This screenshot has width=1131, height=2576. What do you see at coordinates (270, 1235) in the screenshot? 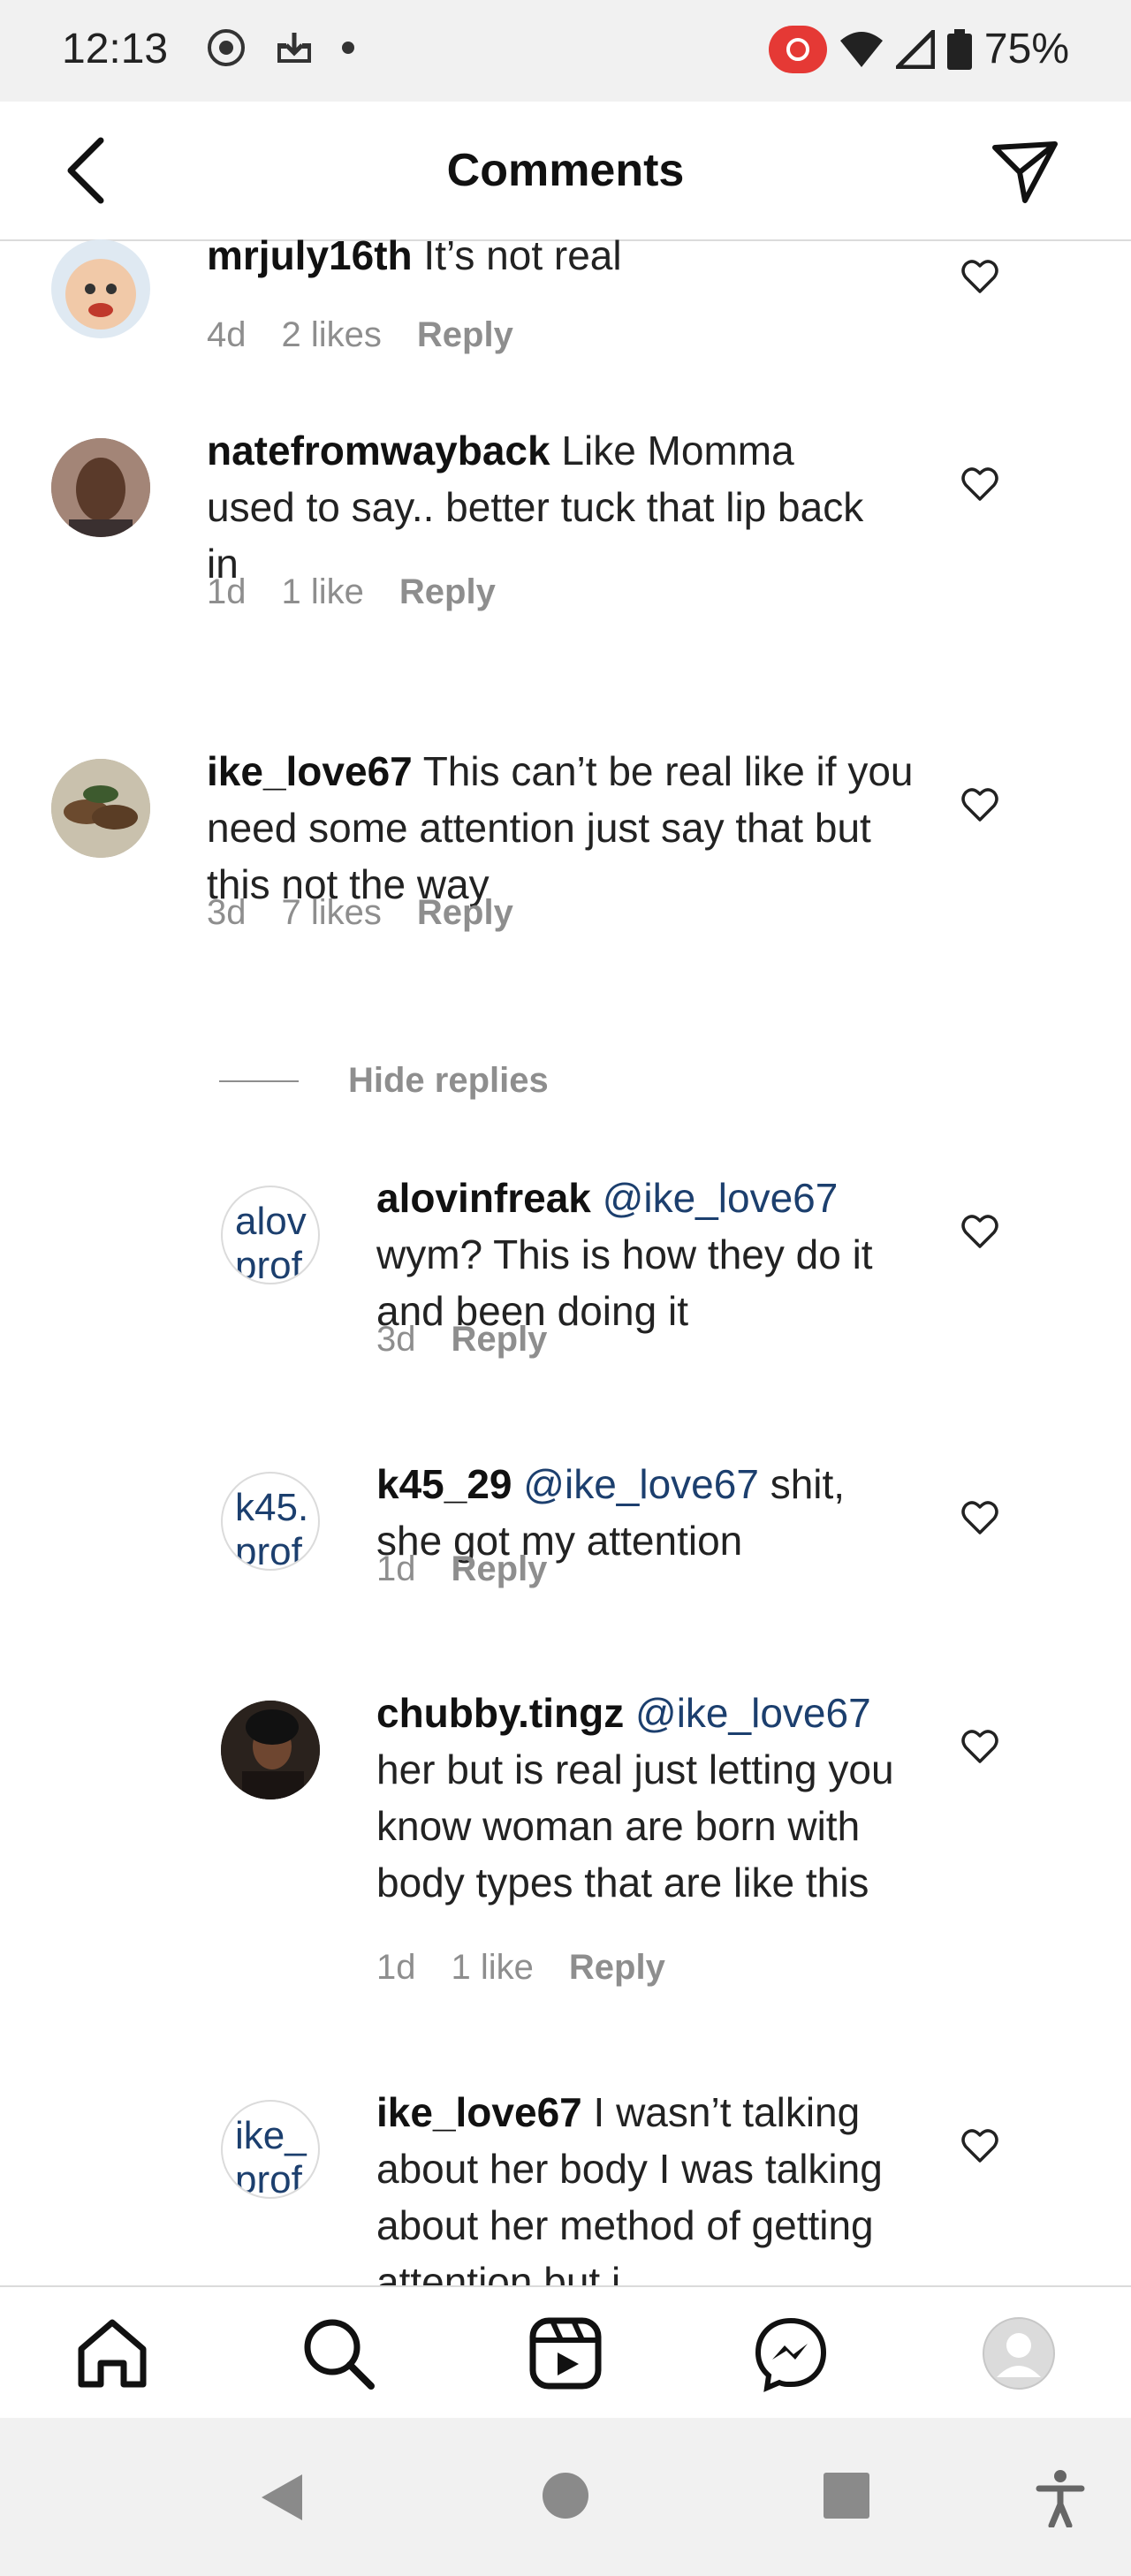
I see `avatar: alov prof` at bounding box center [270, 1235].